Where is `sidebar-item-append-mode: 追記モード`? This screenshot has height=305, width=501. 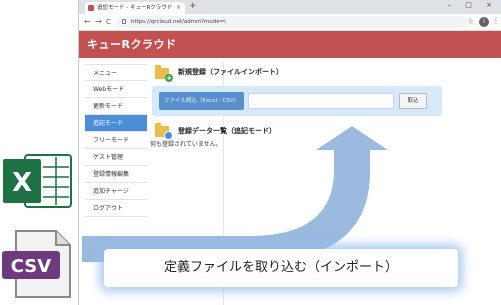 sidebar-item-append-mode: 追記モード is located at coordinates (116, 123).